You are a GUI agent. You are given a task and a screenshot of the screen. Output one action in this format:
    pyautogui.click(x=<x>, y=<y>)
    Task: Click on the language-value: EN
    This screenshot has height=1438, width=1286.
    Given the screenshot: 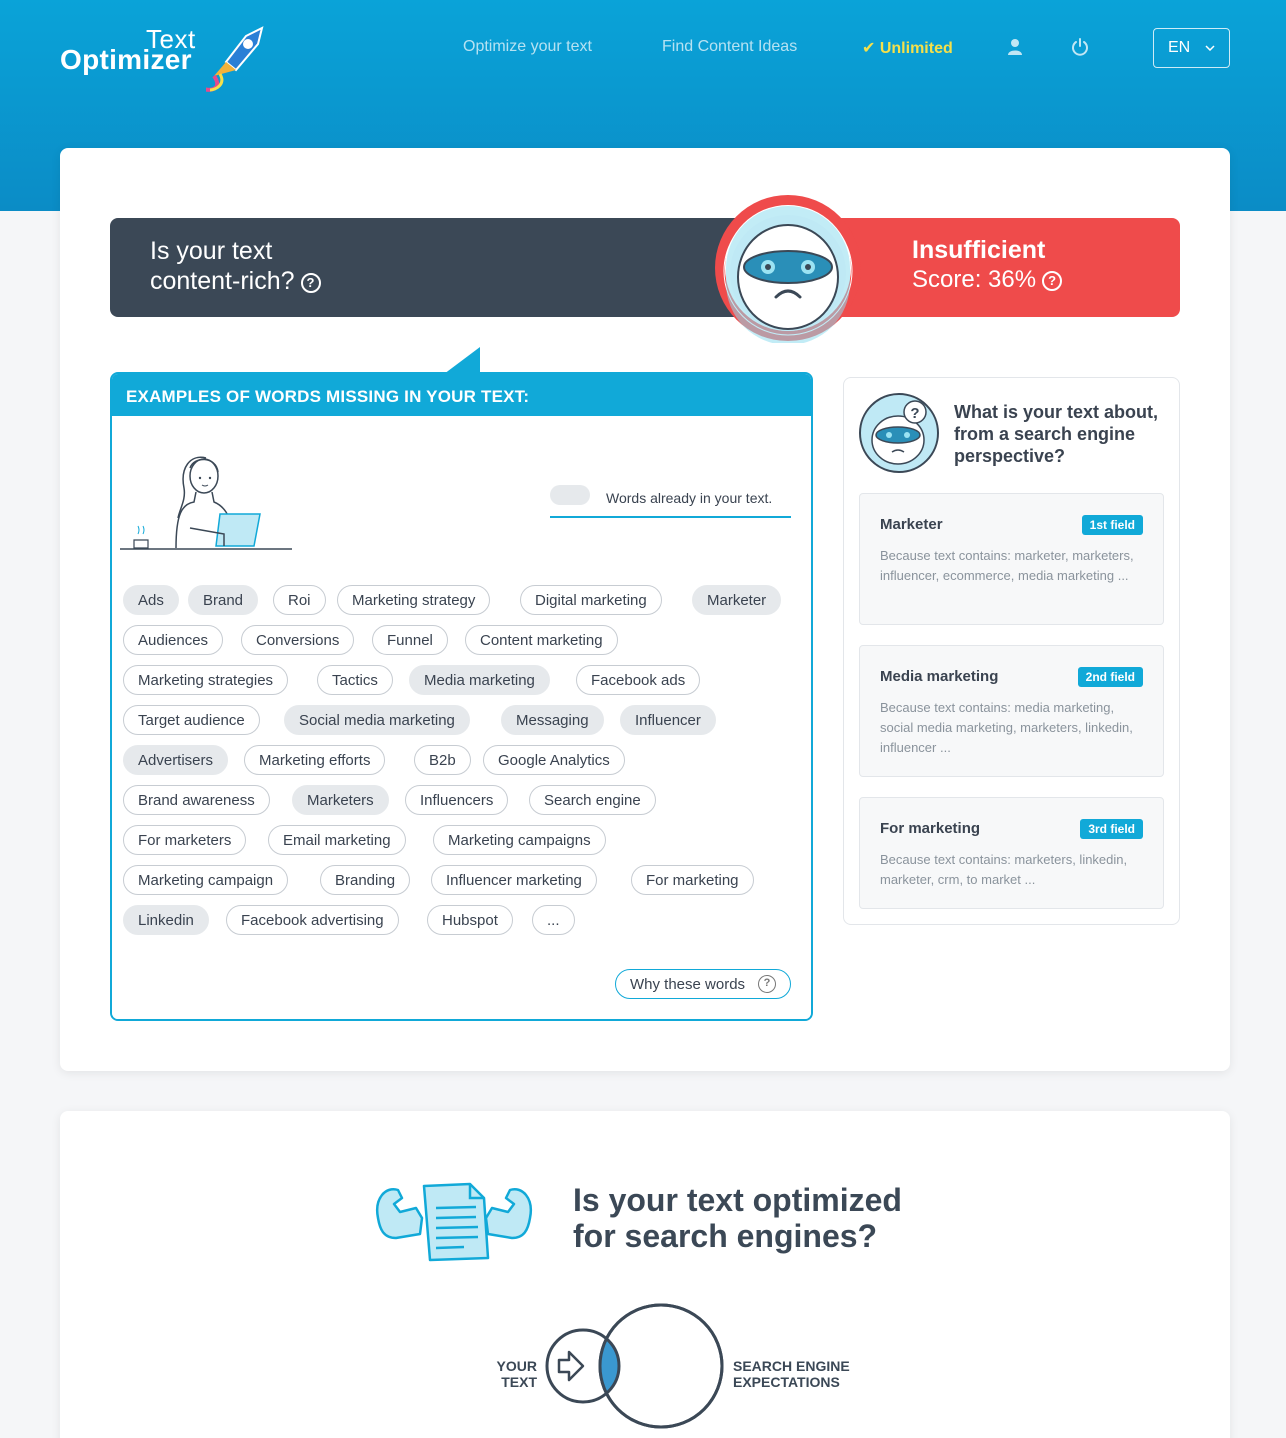 What is the action you would take?
    pyautogui.click(x=1179, y=47)
    